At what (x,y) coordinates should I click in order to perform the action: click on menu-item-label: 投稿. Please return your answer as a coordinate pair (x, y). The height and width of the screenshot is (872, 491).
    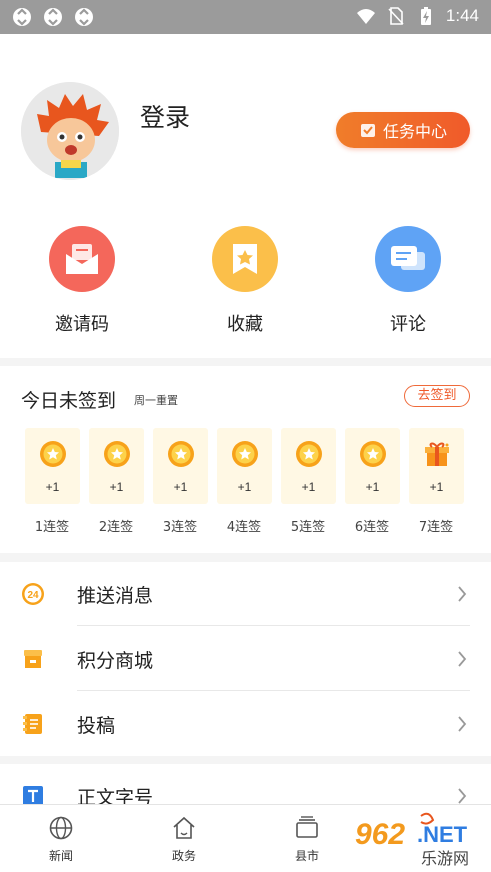
    Looking at the image, I should click on (96, 726).